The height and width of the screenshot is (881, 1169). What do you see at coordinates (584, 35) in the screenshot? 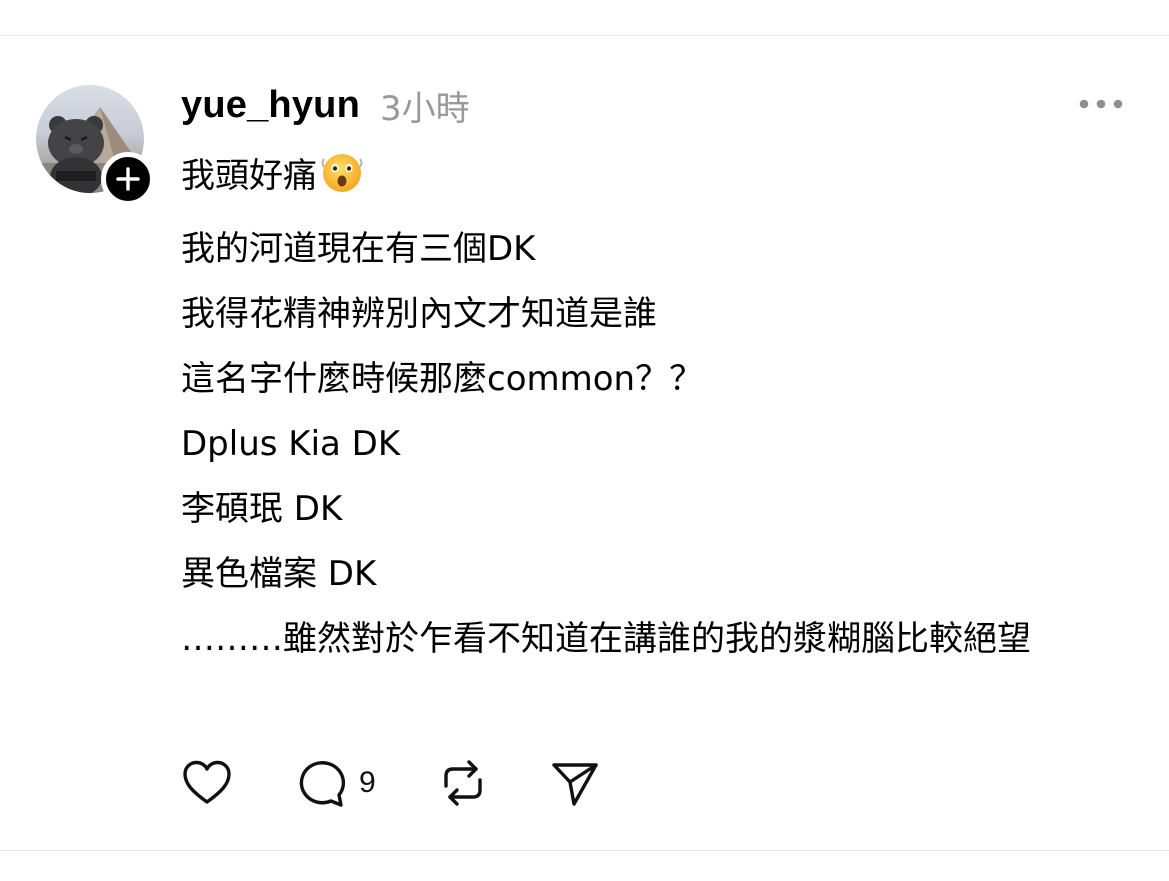
I see `top-divider` at bounding box center [584, 35].